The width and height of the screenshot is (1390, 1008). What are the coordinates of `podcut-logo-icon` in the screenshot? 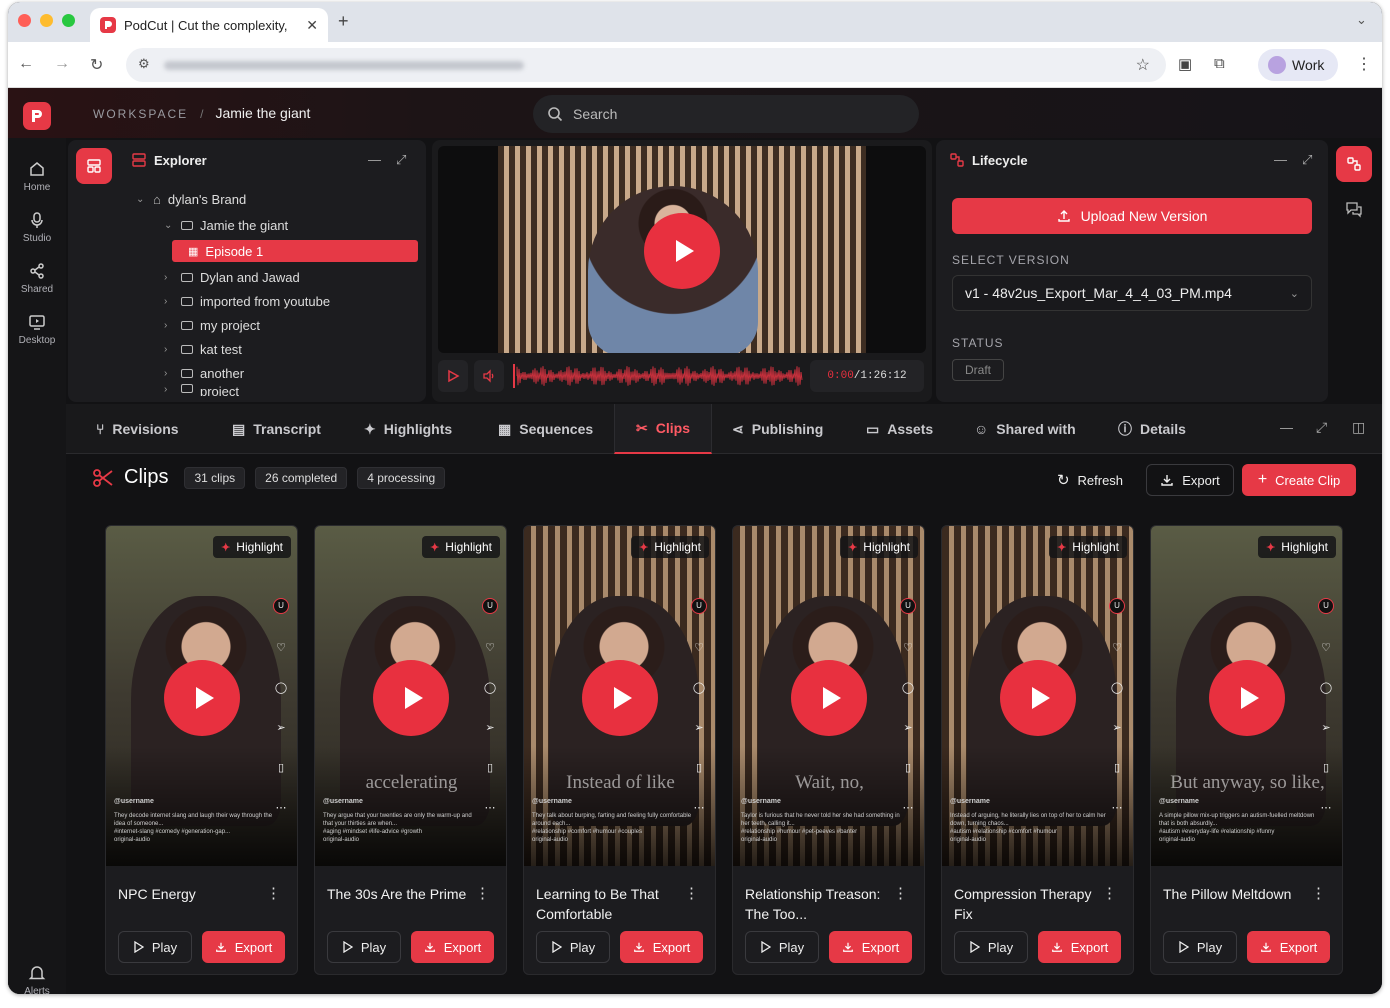 It's located at (37, 116).